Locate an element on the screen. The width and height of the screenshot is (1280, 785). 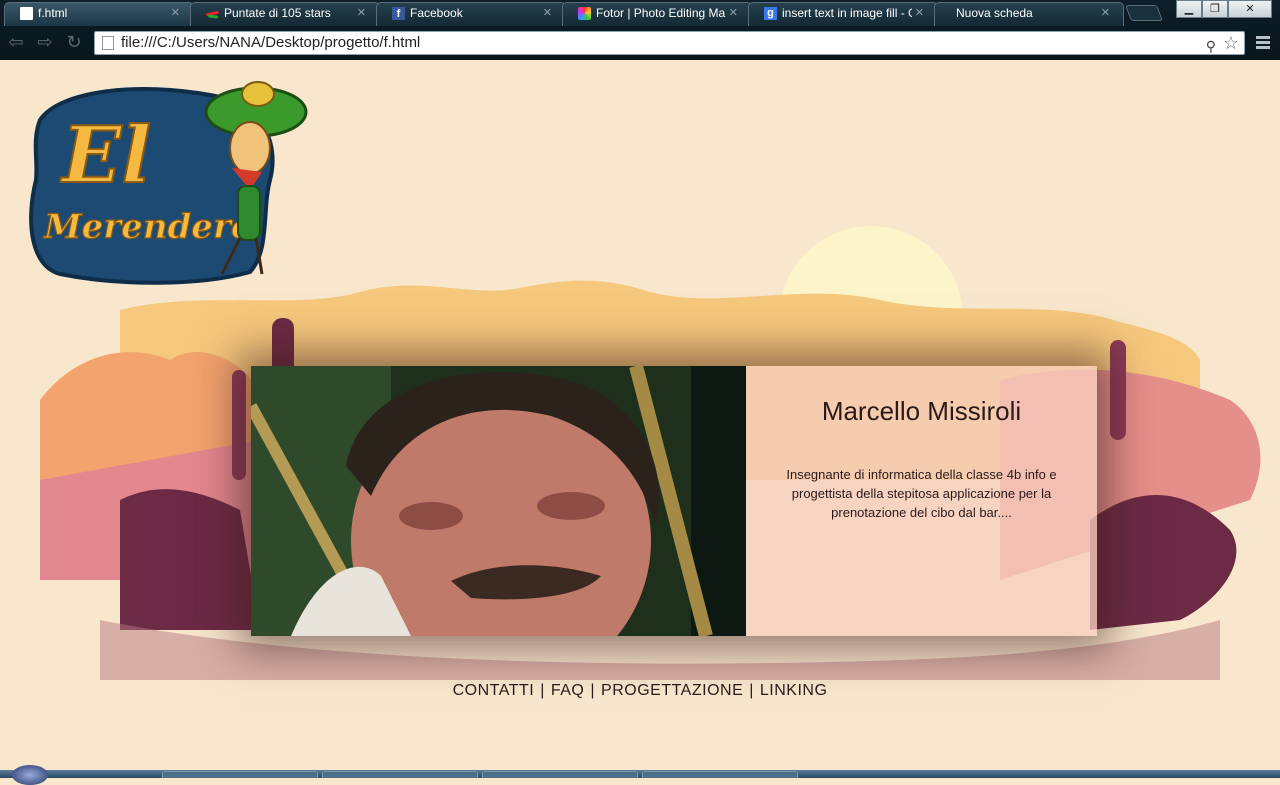
page-icon is located at coordinates (108, 43).